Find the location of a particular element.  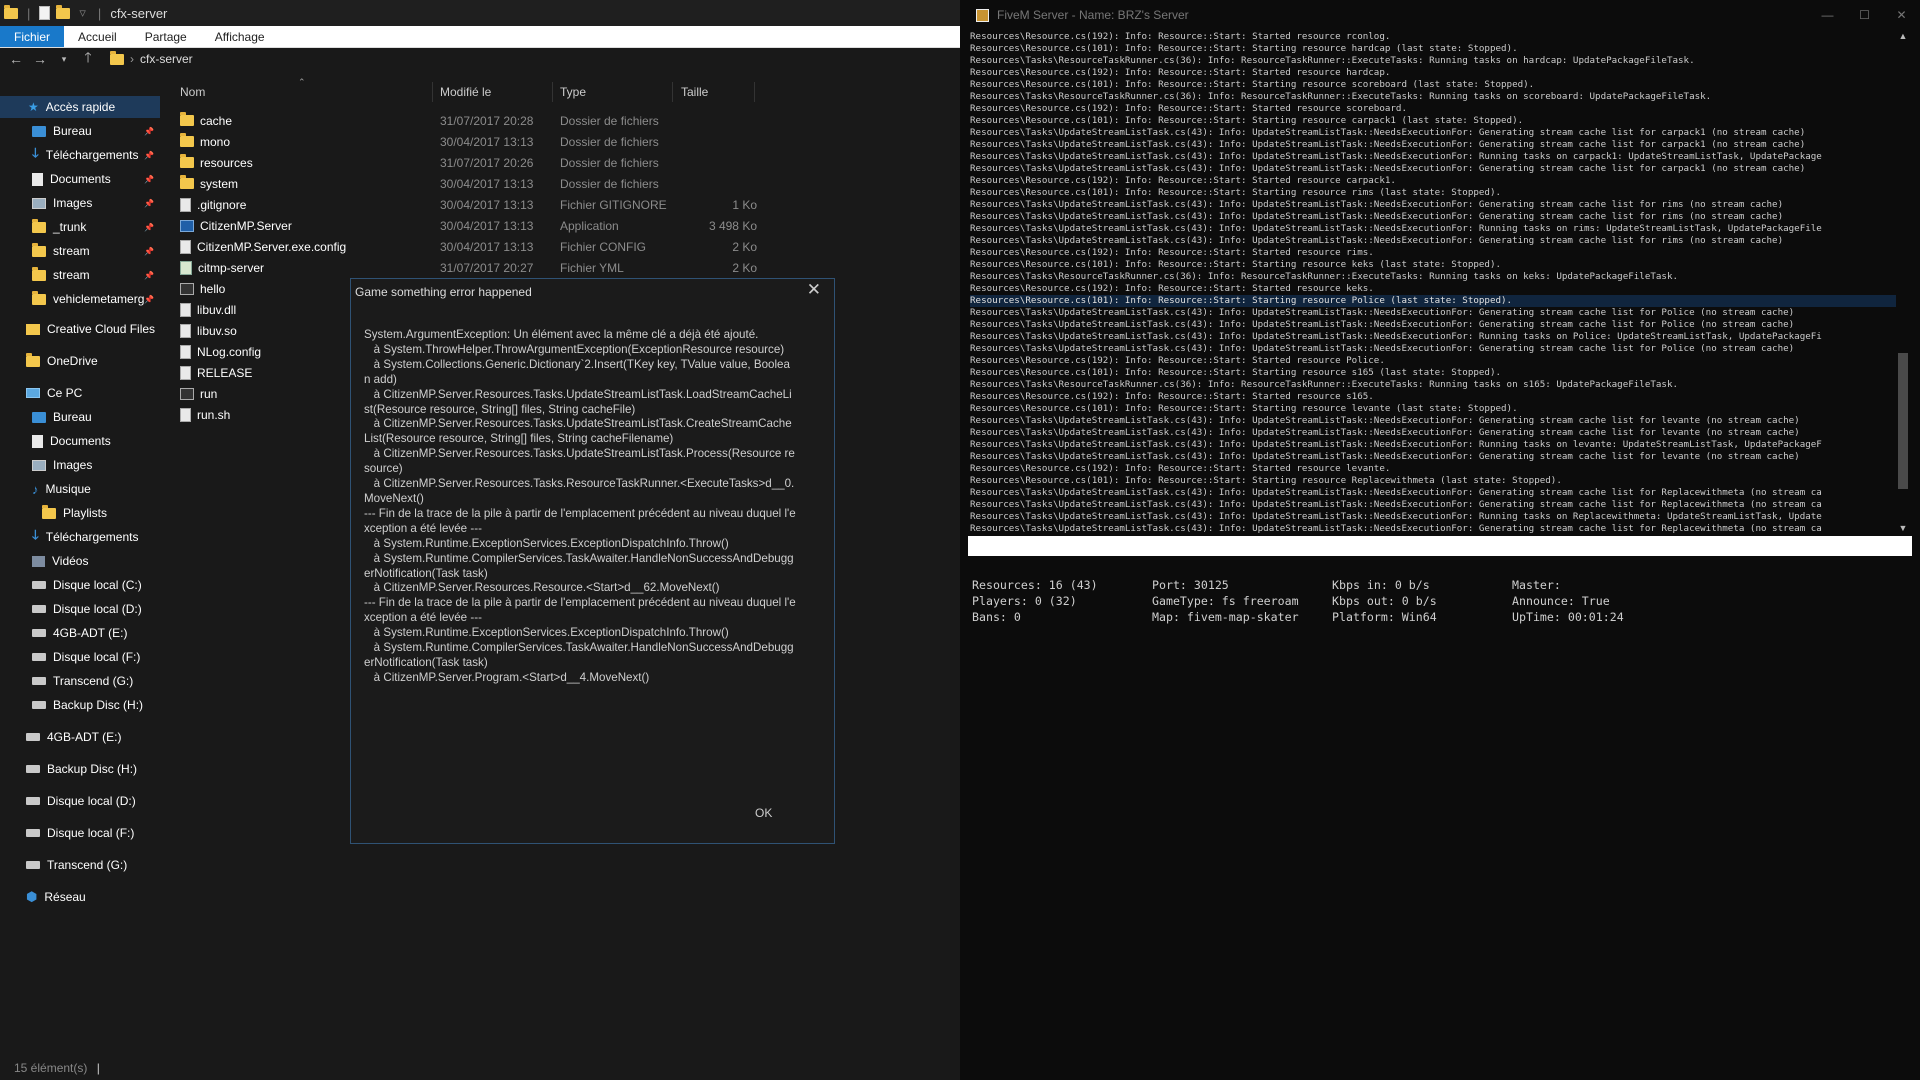

nav-item: Bureau 📌 is located at coordinates (80, 131).